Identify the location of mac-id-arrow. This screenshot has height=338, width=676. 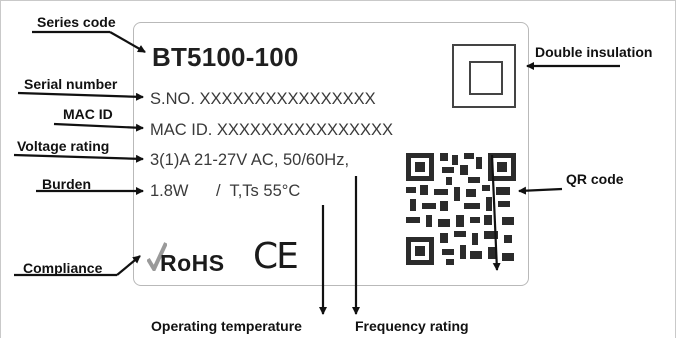
(98, 127).